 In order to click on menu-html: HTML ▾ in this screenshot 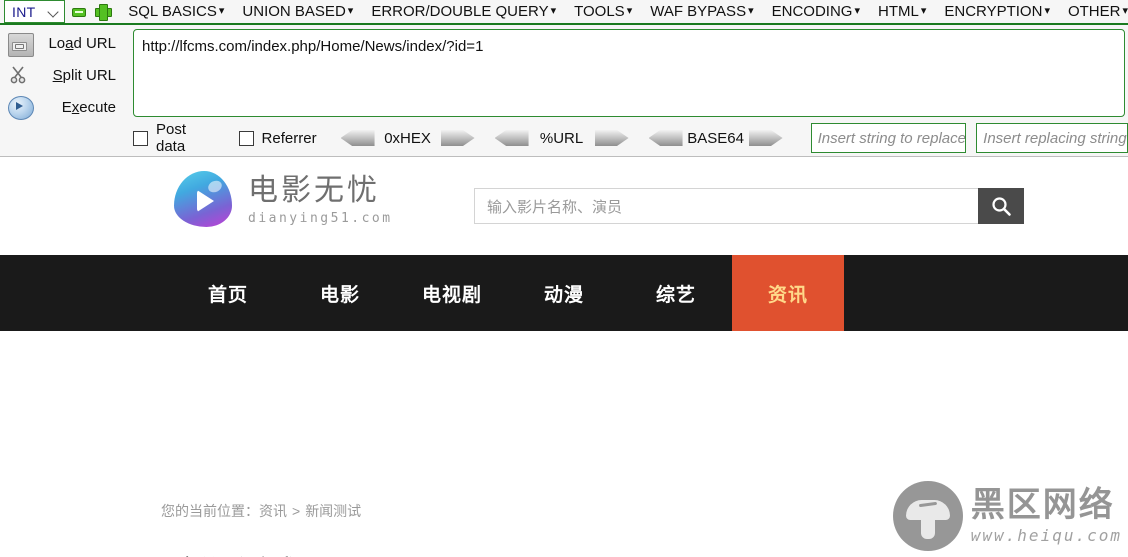, I will do `click(902, 11)`.